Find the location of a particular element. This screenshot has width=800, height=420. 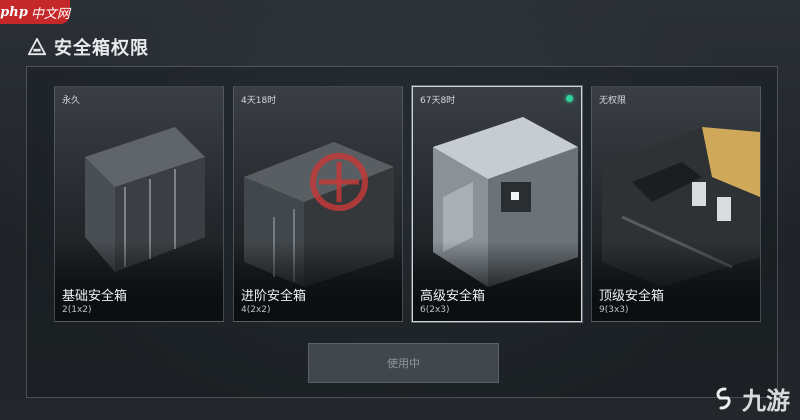

card-capacity: 6(2x3) is located at coordinates (435, 310).